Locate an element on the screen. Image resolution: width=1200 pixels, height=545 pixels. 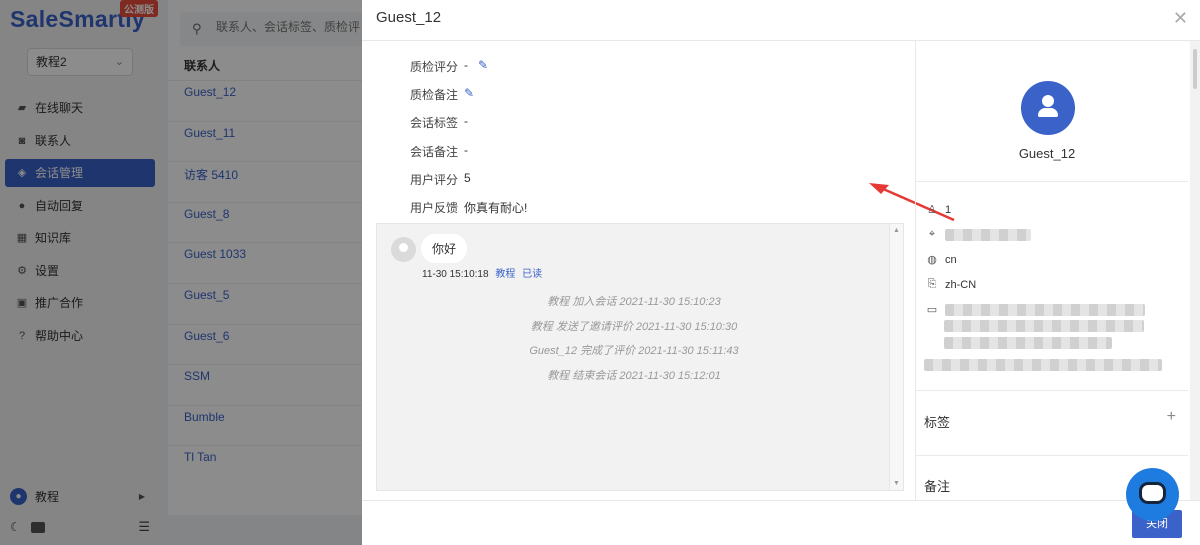
system-event: Guest_12 完成了评价 2021-11-30 15:11:43 is located at coordinates (634, 354).